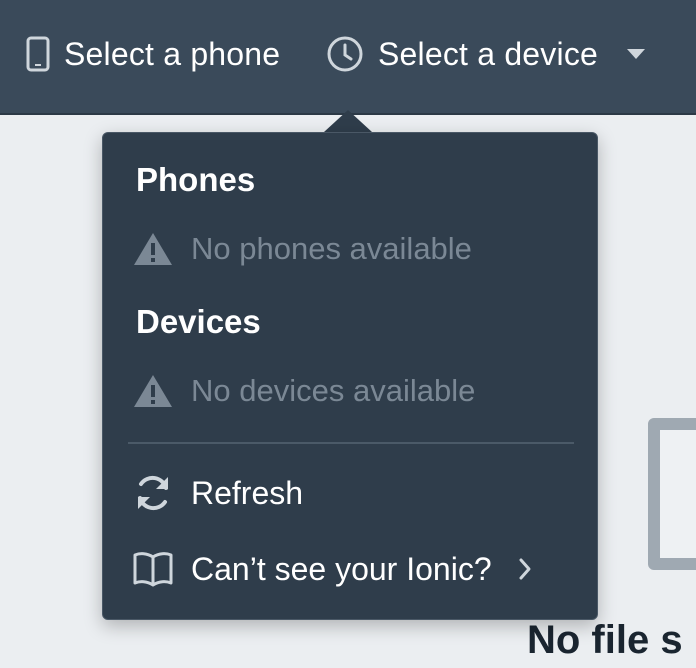  I want to click on select-phone-button: Select a phone, so click(153, 54).